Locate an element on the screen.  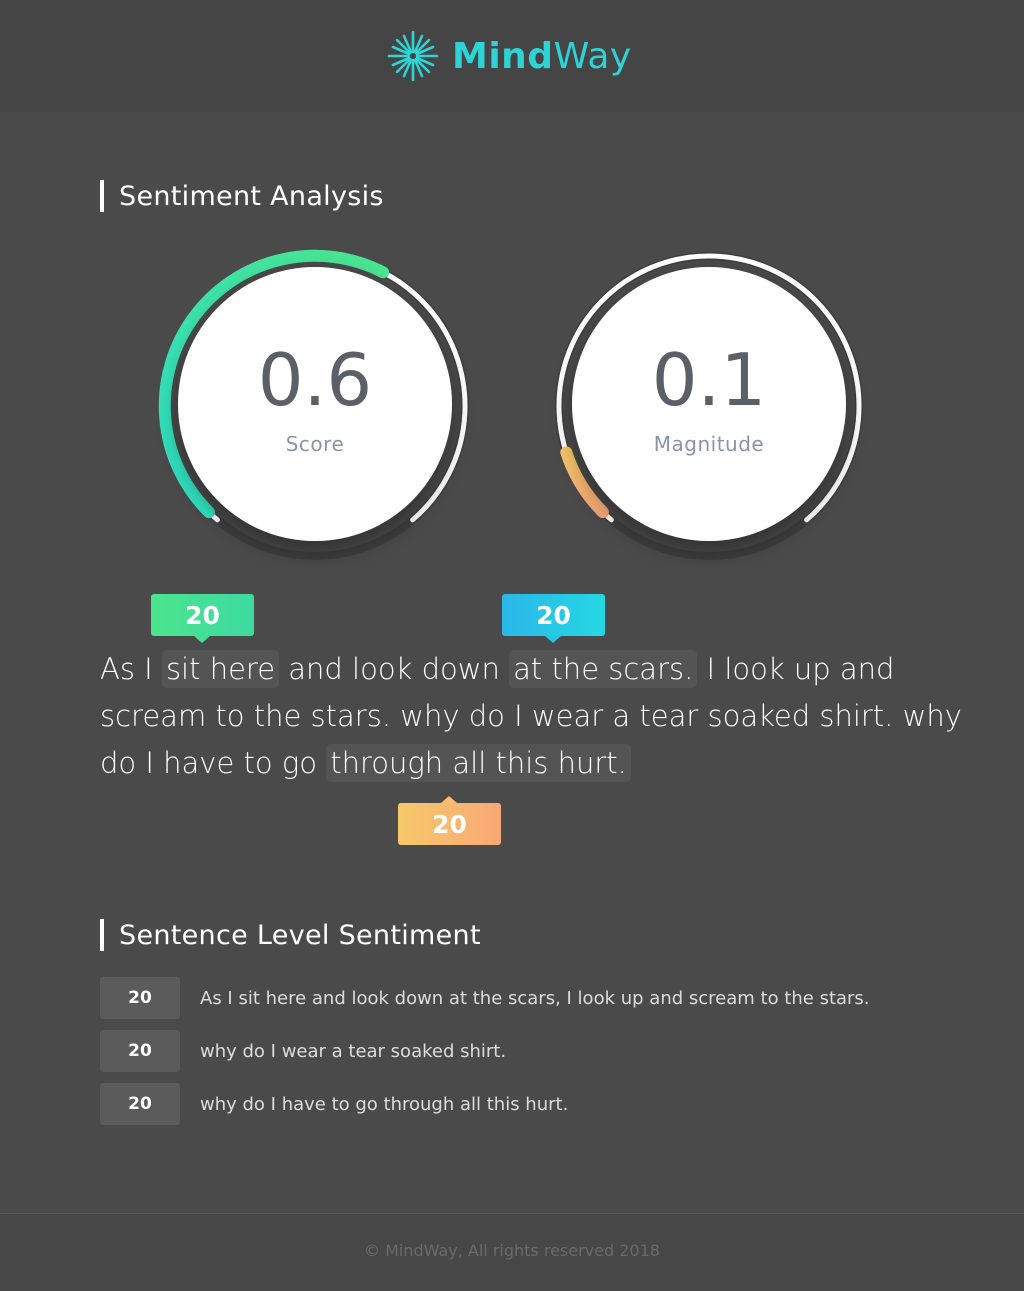
phrase-score-bubble-through-all-this-hurt: 20 is located at coordinates (449, 820).